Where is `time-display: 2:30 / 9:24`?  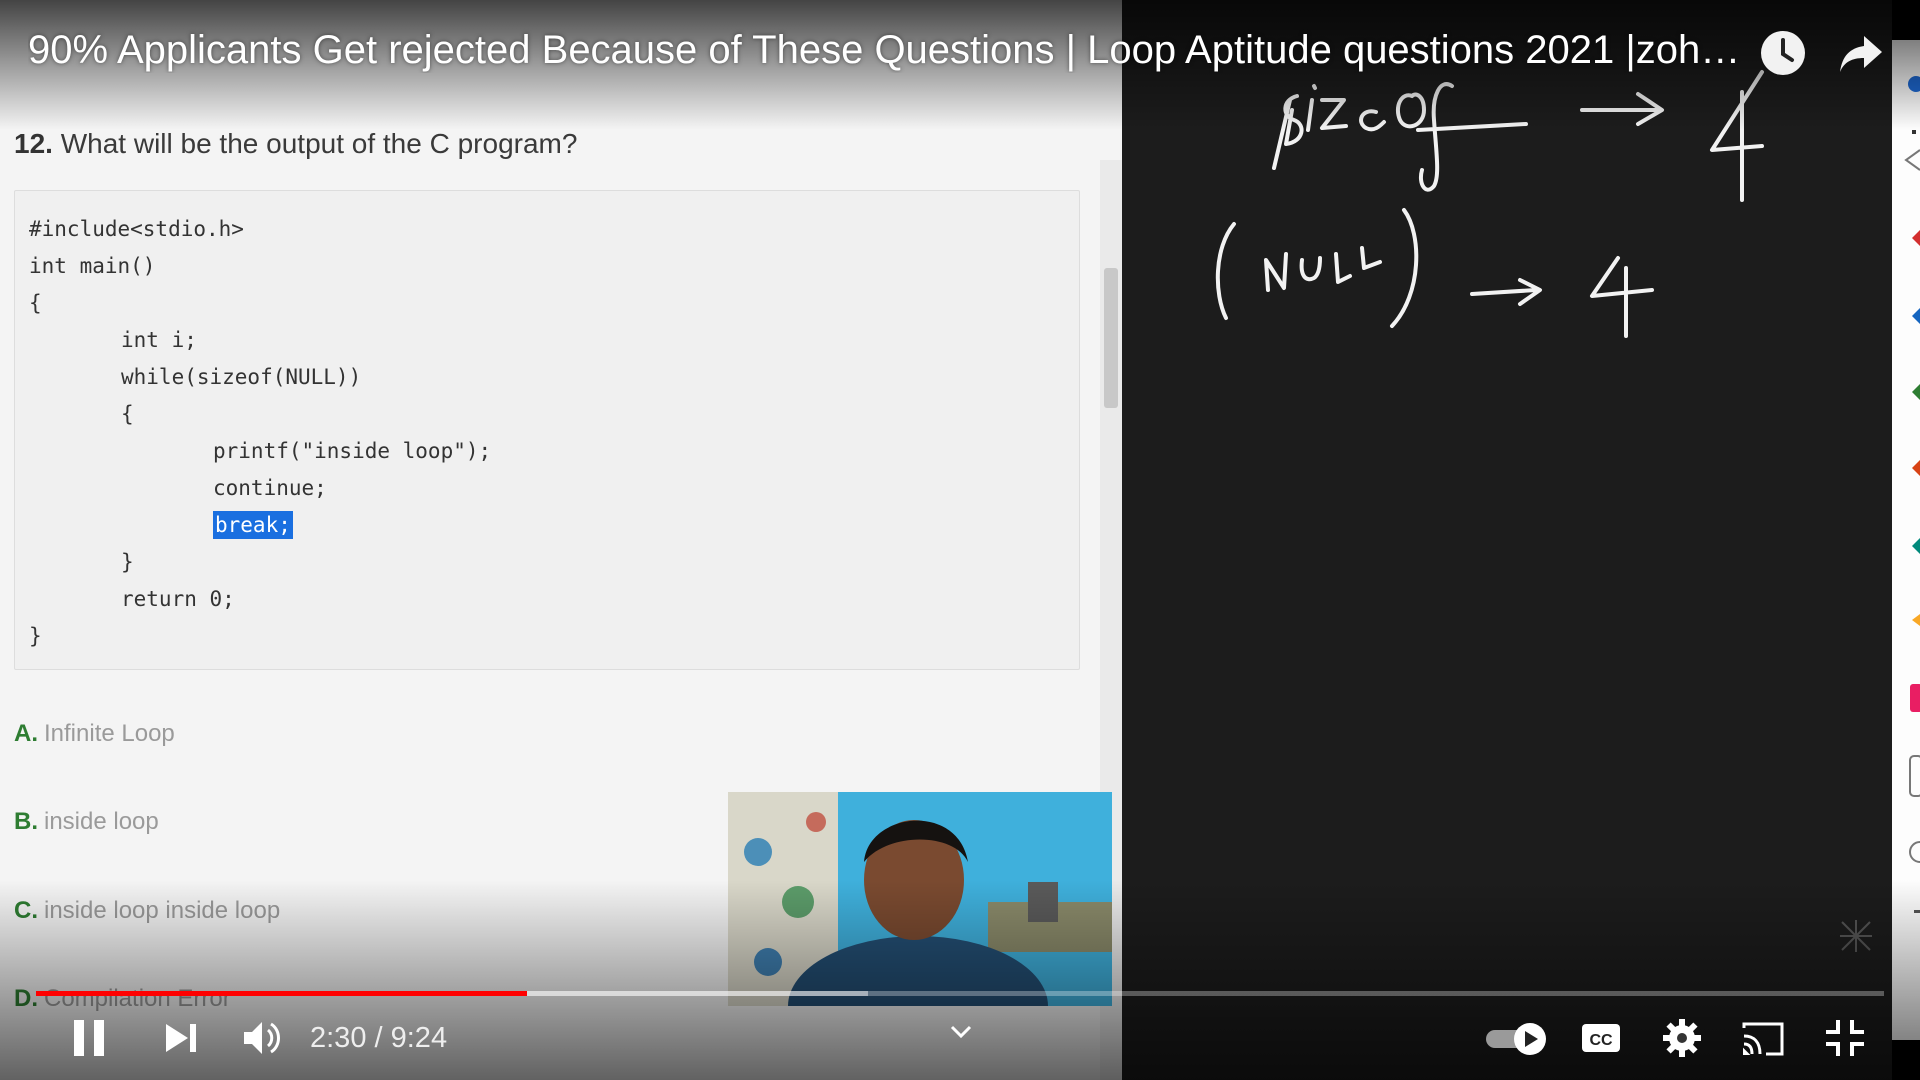 time-display: 2:30 / 9:24 is located at coordinates (378, 1038).